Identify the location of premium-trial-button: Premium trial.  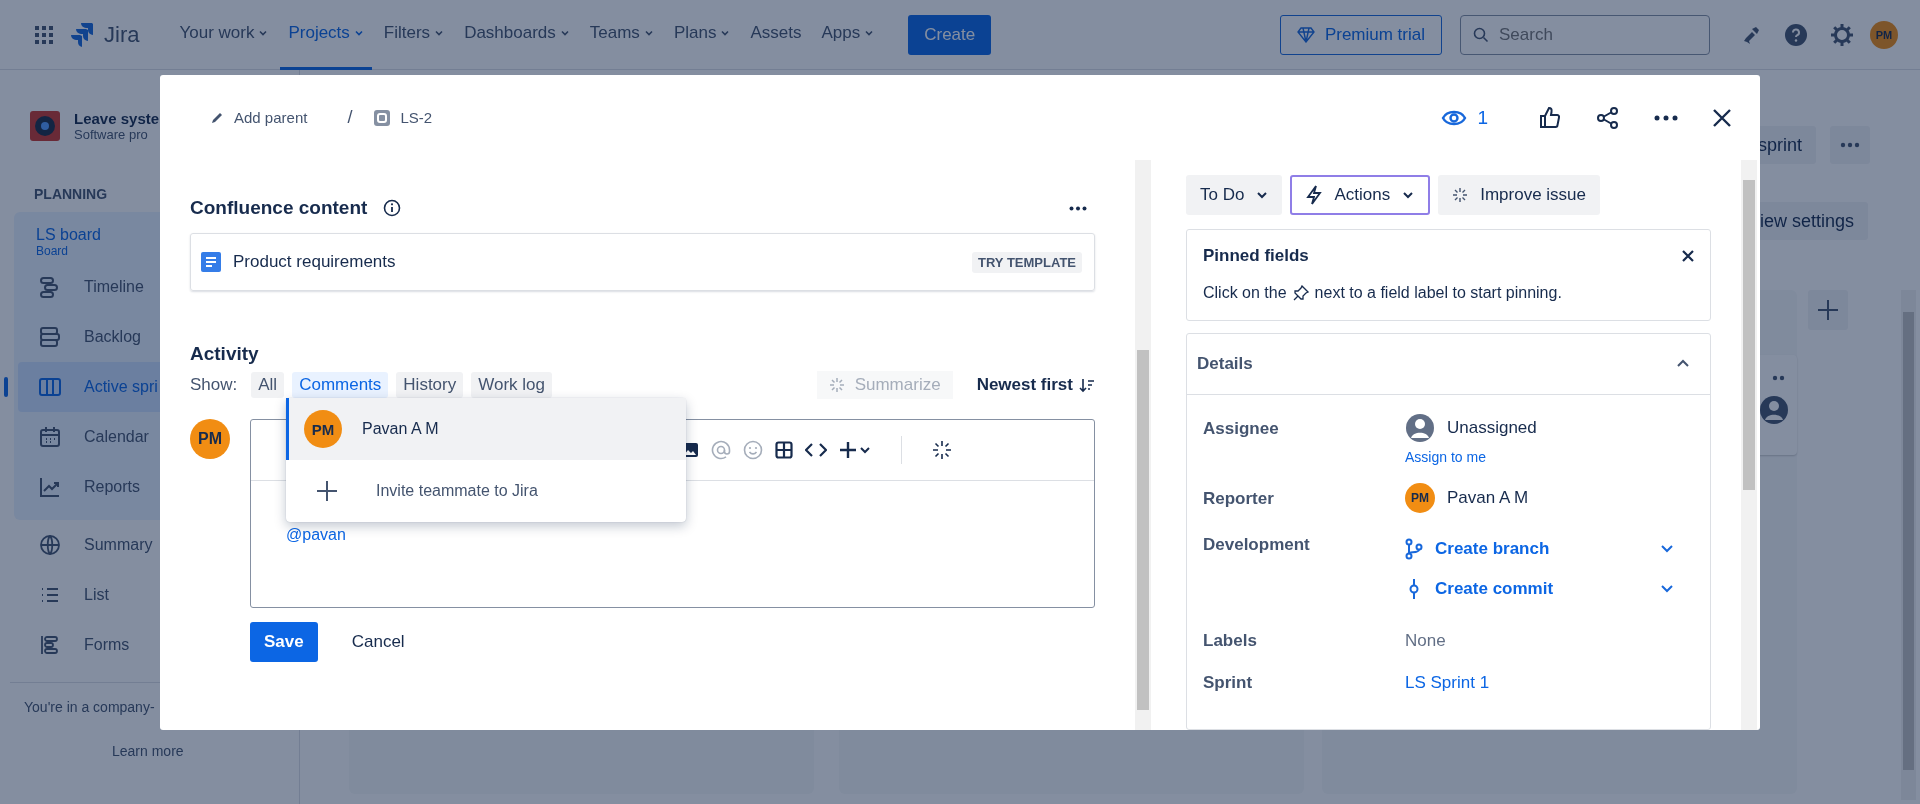
(1360, 34).